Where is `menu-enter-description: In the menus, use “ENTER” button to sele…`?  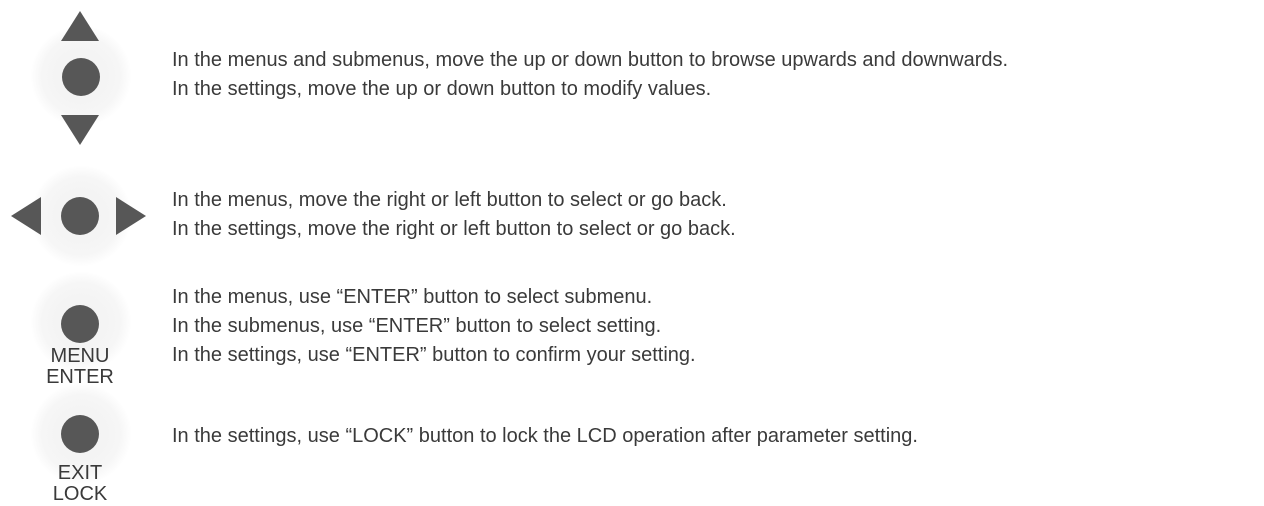
menu-enter-description: In the menus, use “ENTER” button to sele… is located at coordinates (434, 326).